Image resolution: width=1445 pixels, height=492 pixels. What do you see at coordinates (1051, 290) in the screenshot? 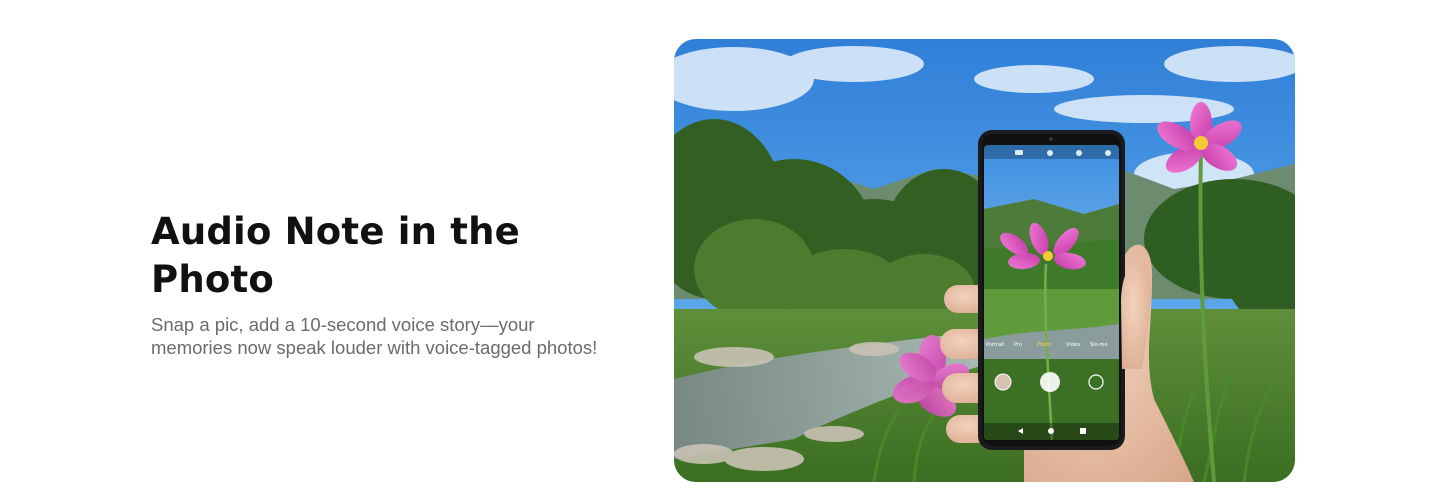
I see `phone: Portrait Pro Photo Video Slo-mo` at bounding box center [1051, 290].